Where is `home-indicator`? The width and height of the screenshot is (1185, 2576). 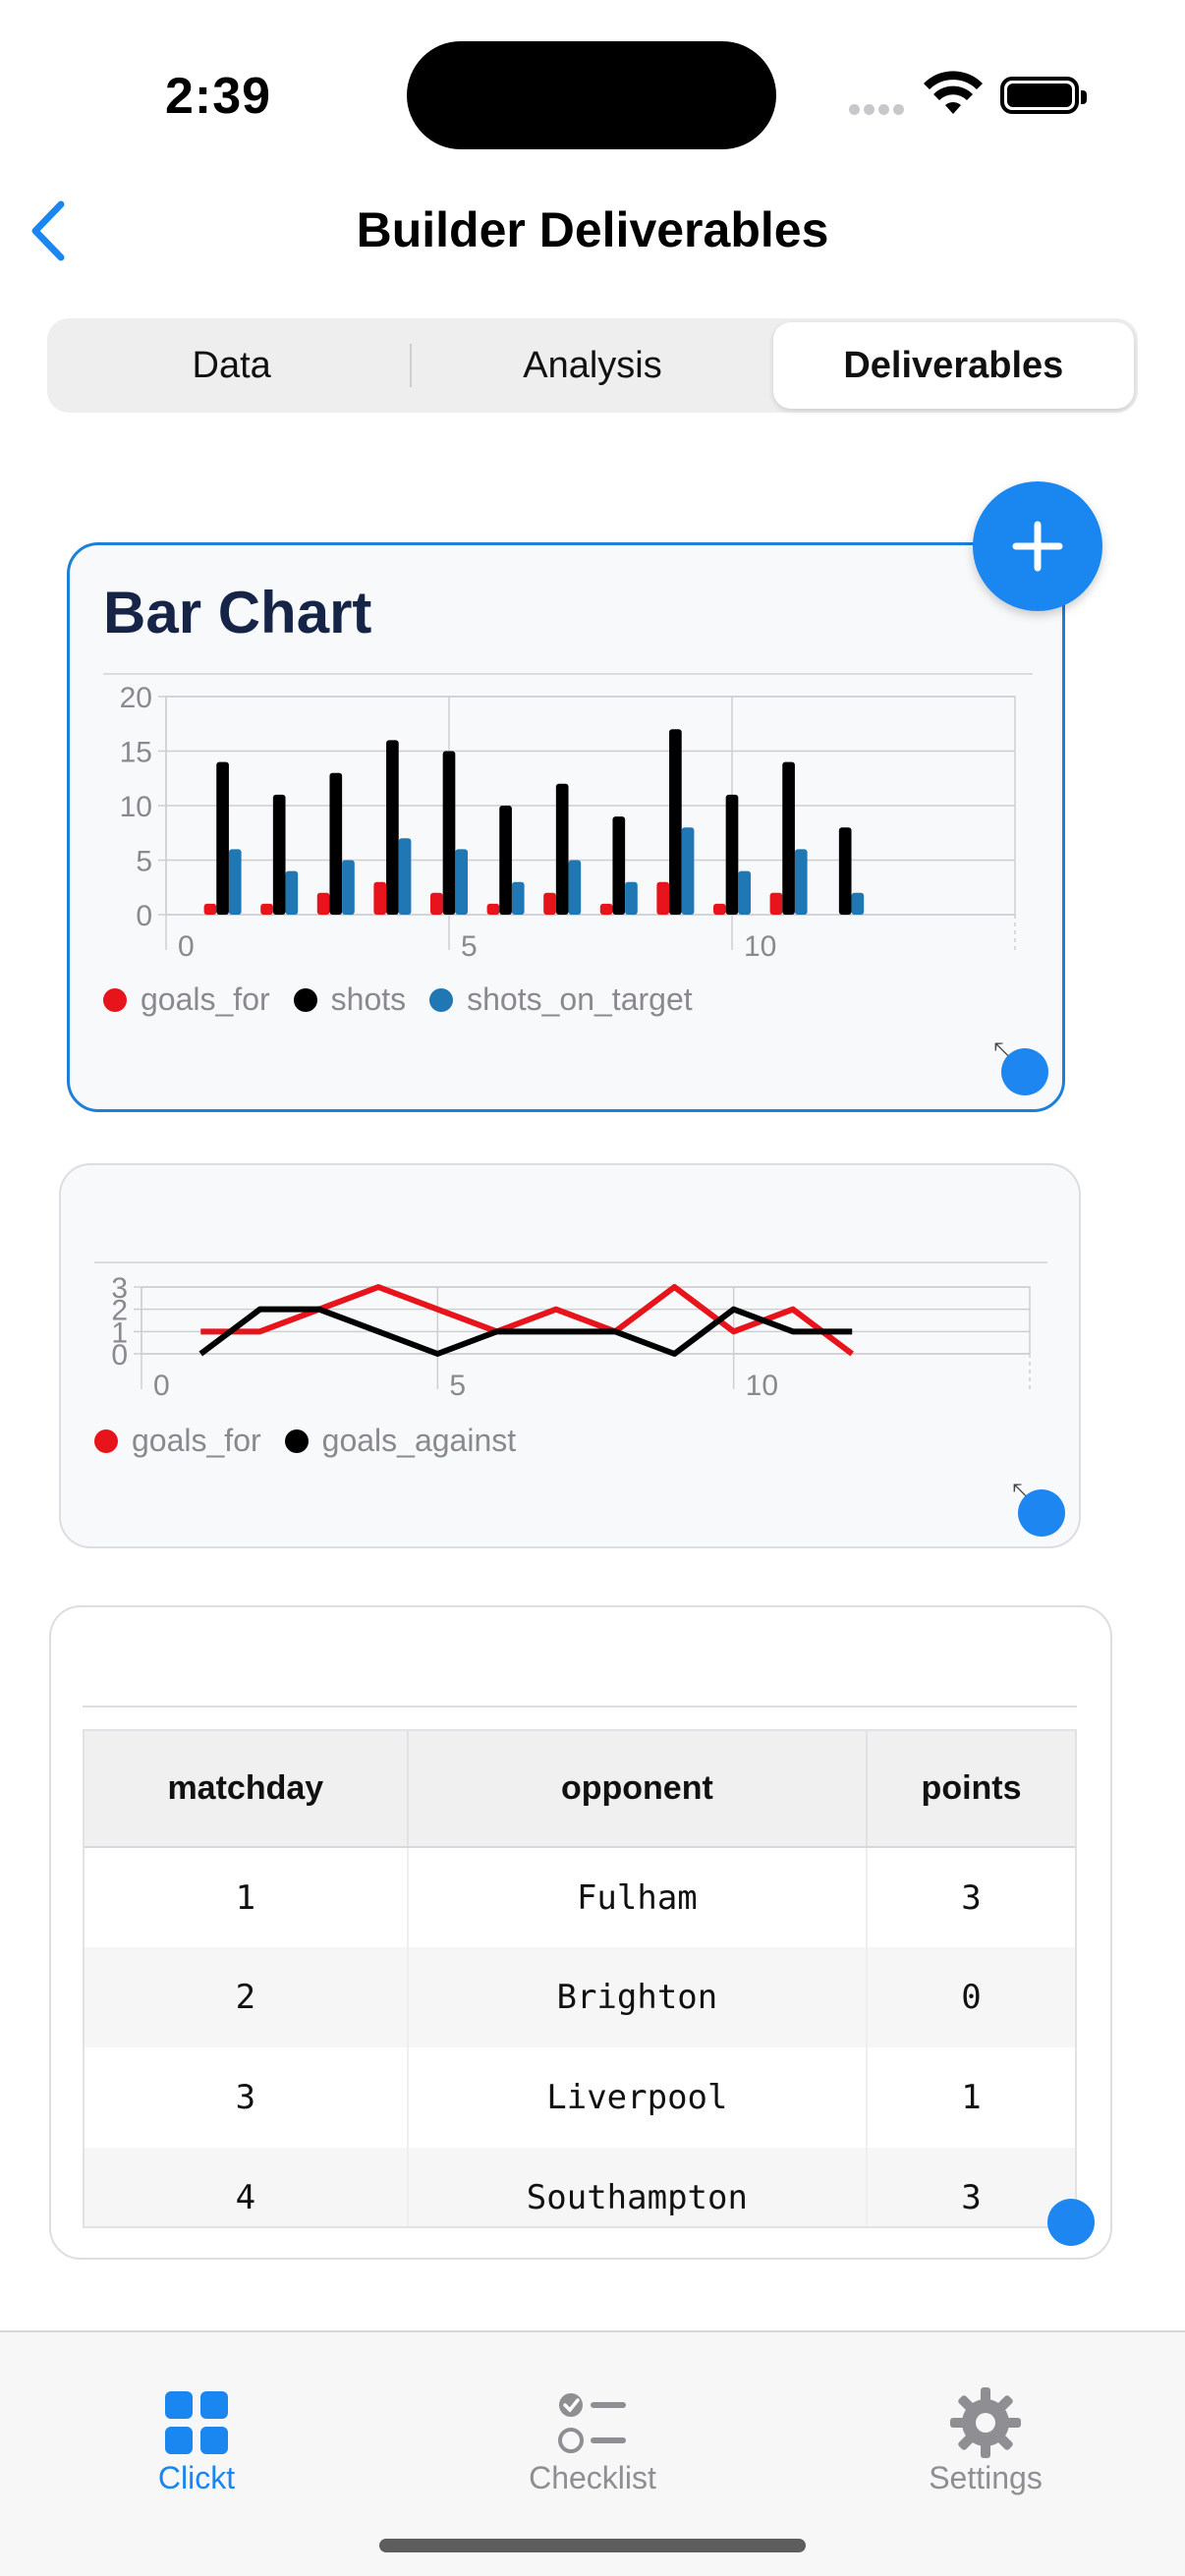
home-indicator is located at coordinates (592, 2545).